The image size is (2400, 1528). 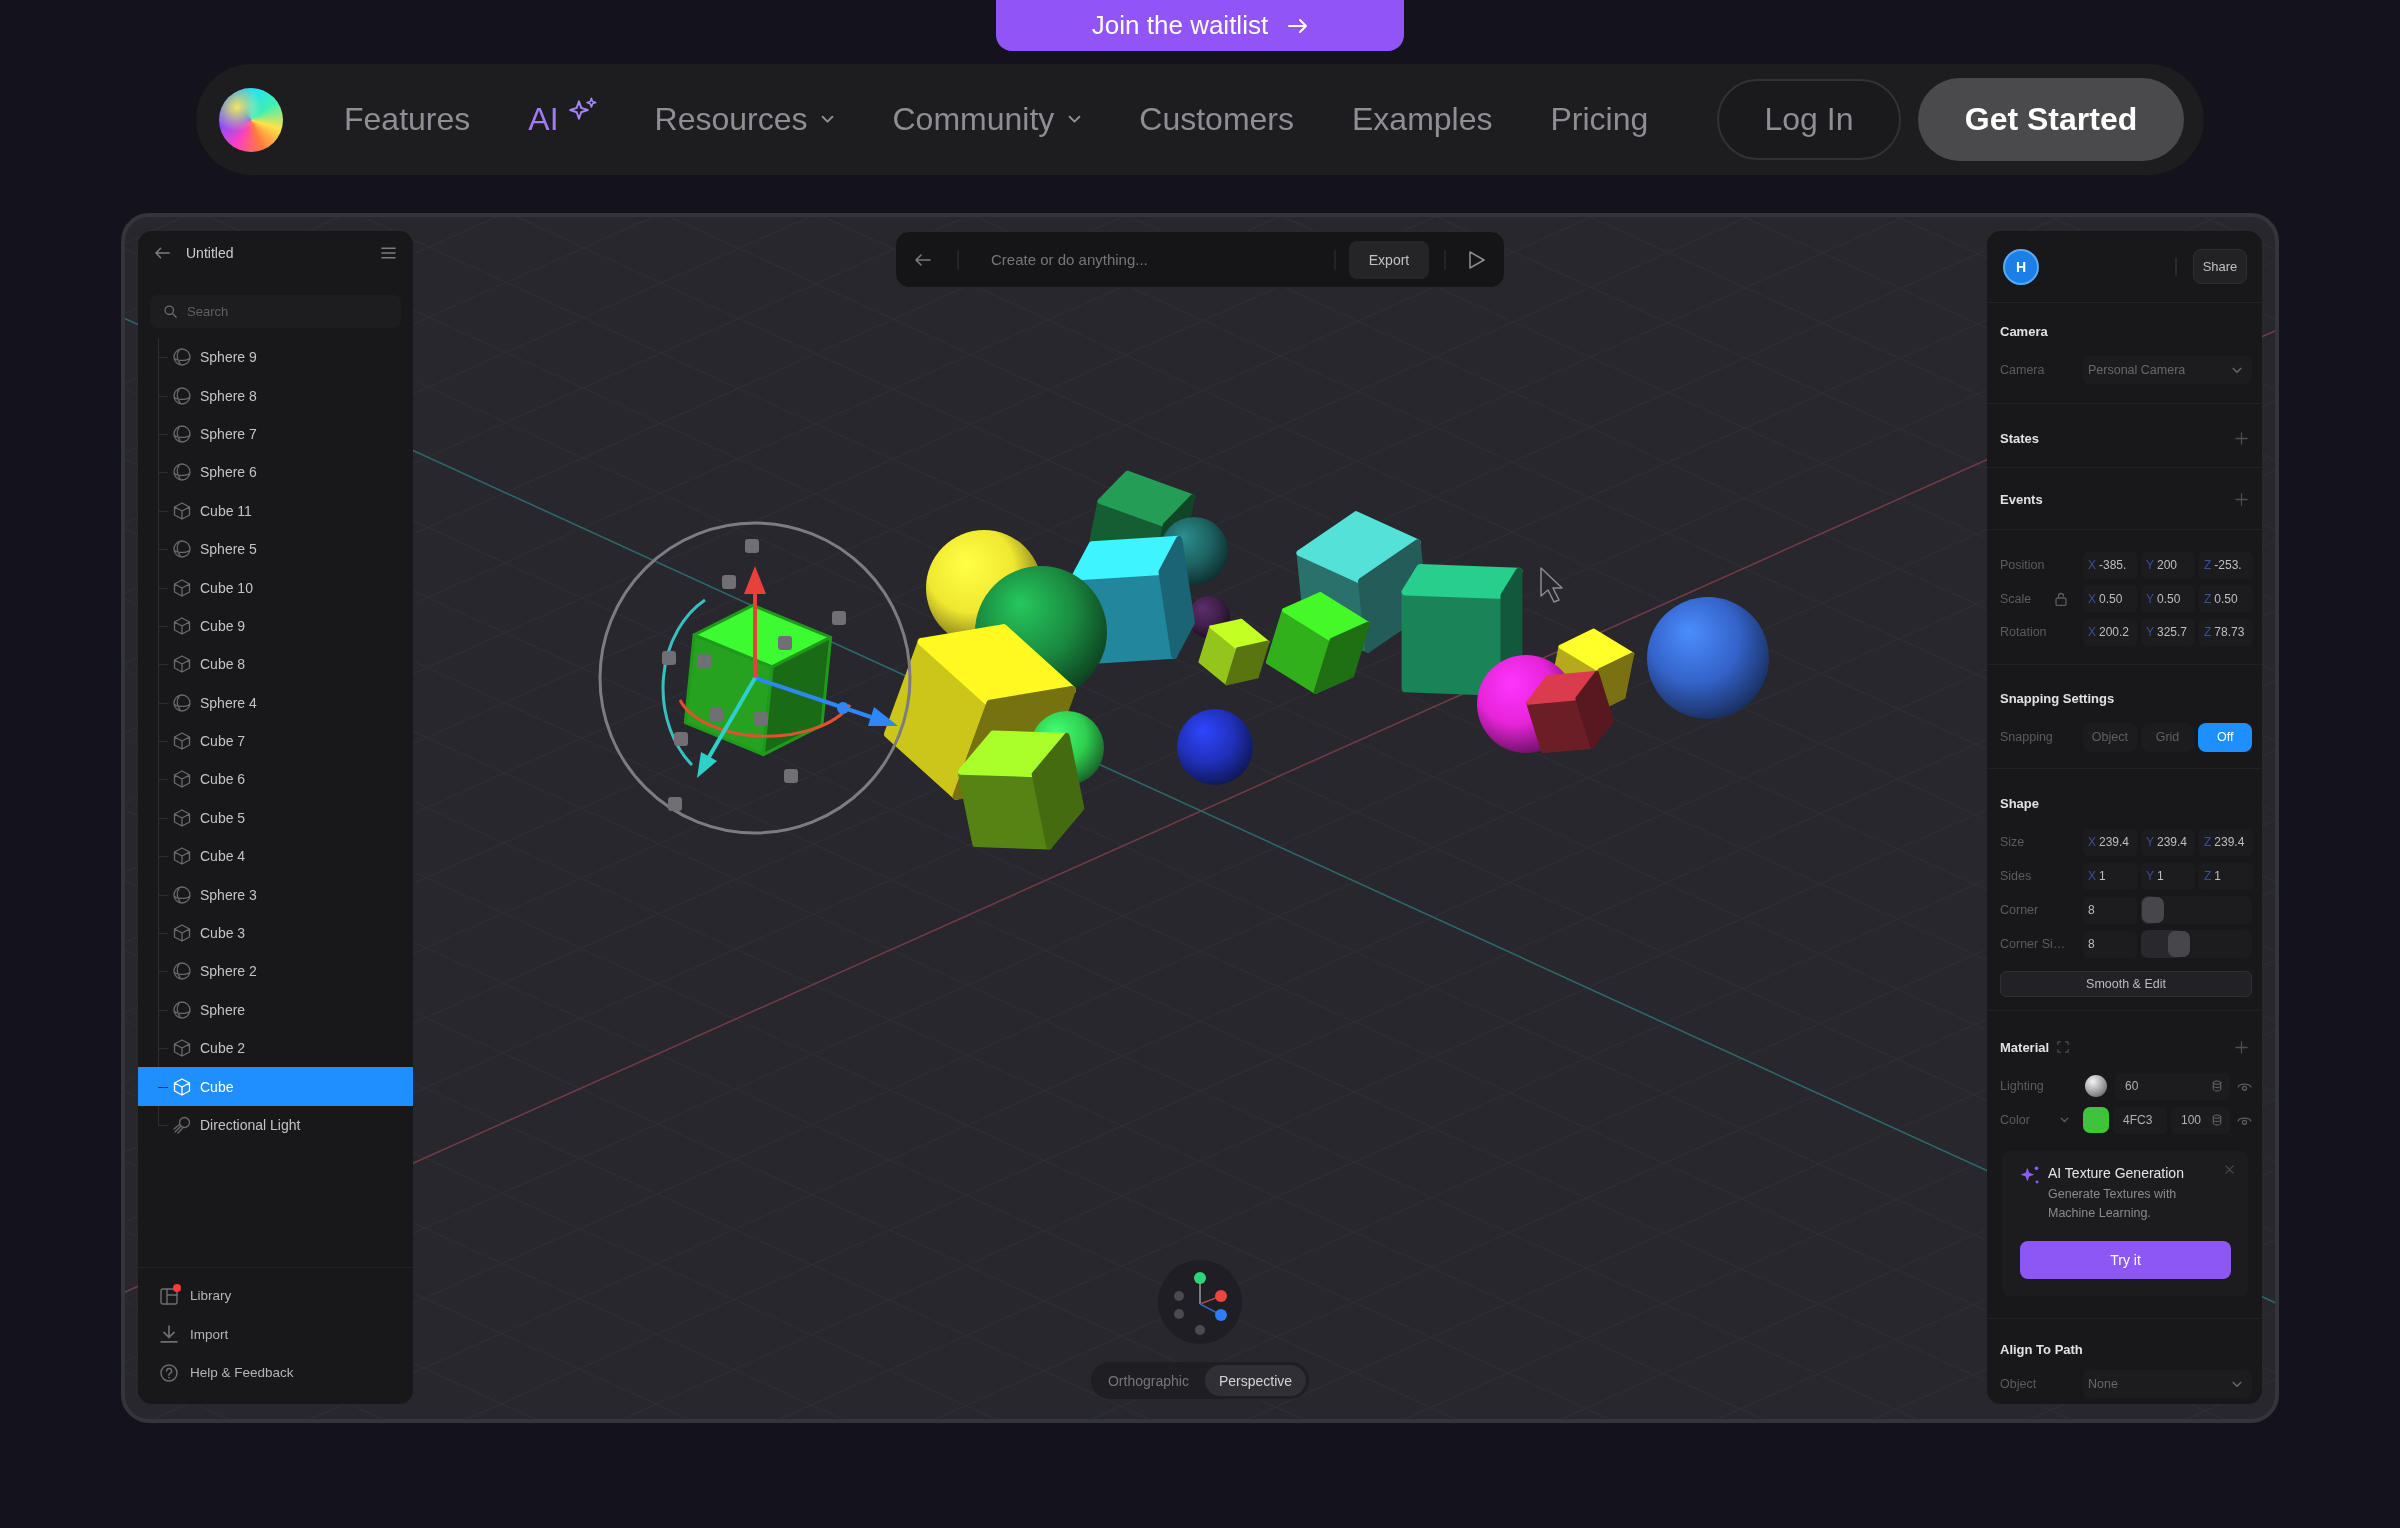 What do you see at coordinates (1200, 25) in the screenshot?
I see `waitlist-button: Join the waitlist` at bounding box center [1200, 25].